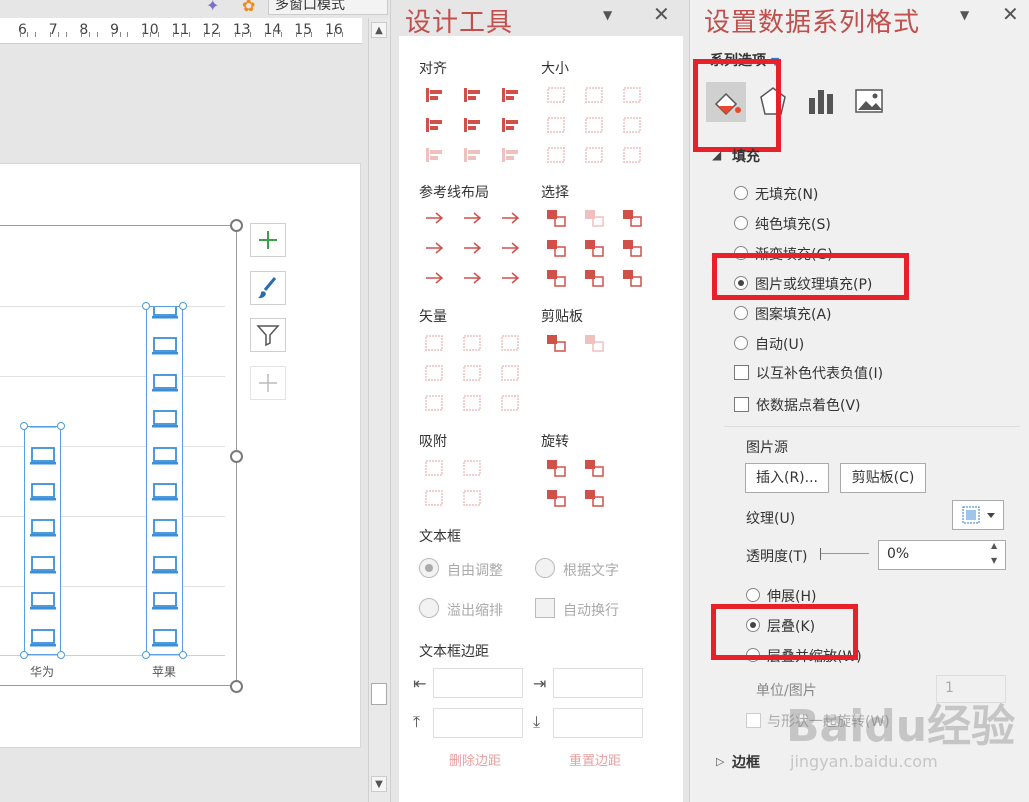  I want to click on chart-frame: 华为 苹果, so click(121, 456).